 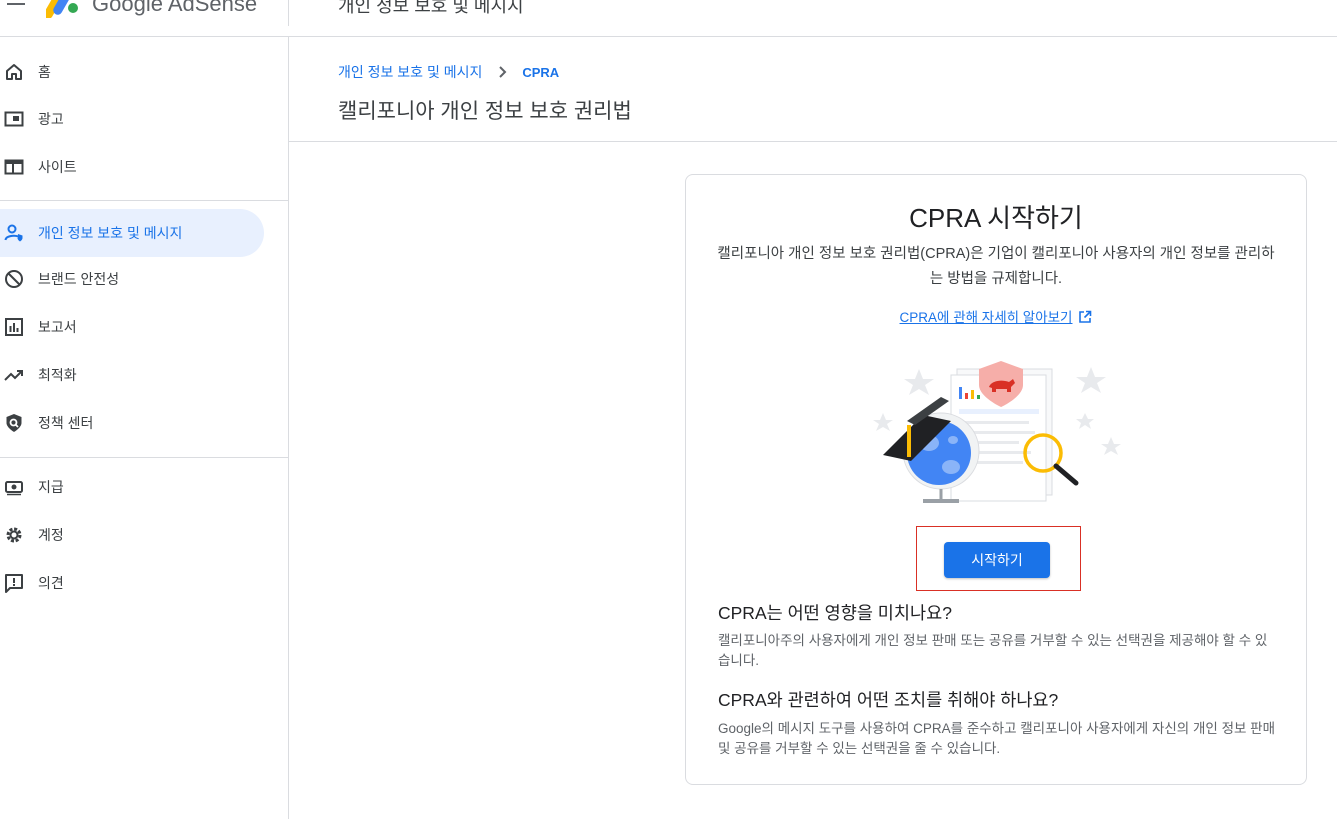 What do you see at coordinates (51, 535) in the screenshot?
I see `sidebar-item-label: 계정` at bounding box center [51, 535].